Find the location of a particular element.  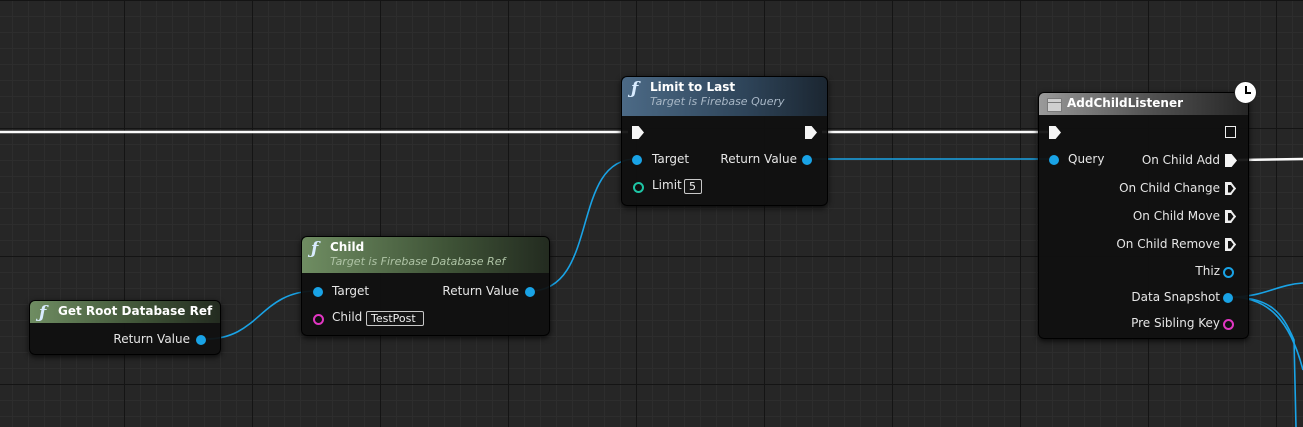

node-header: ƒ Limit to Last Target is Firebase Query is located at coordinates (724, 96).